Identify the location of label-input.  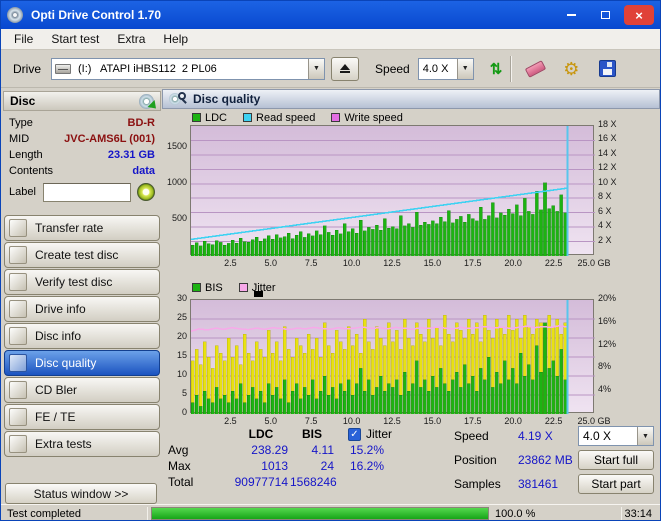
(87, 192).